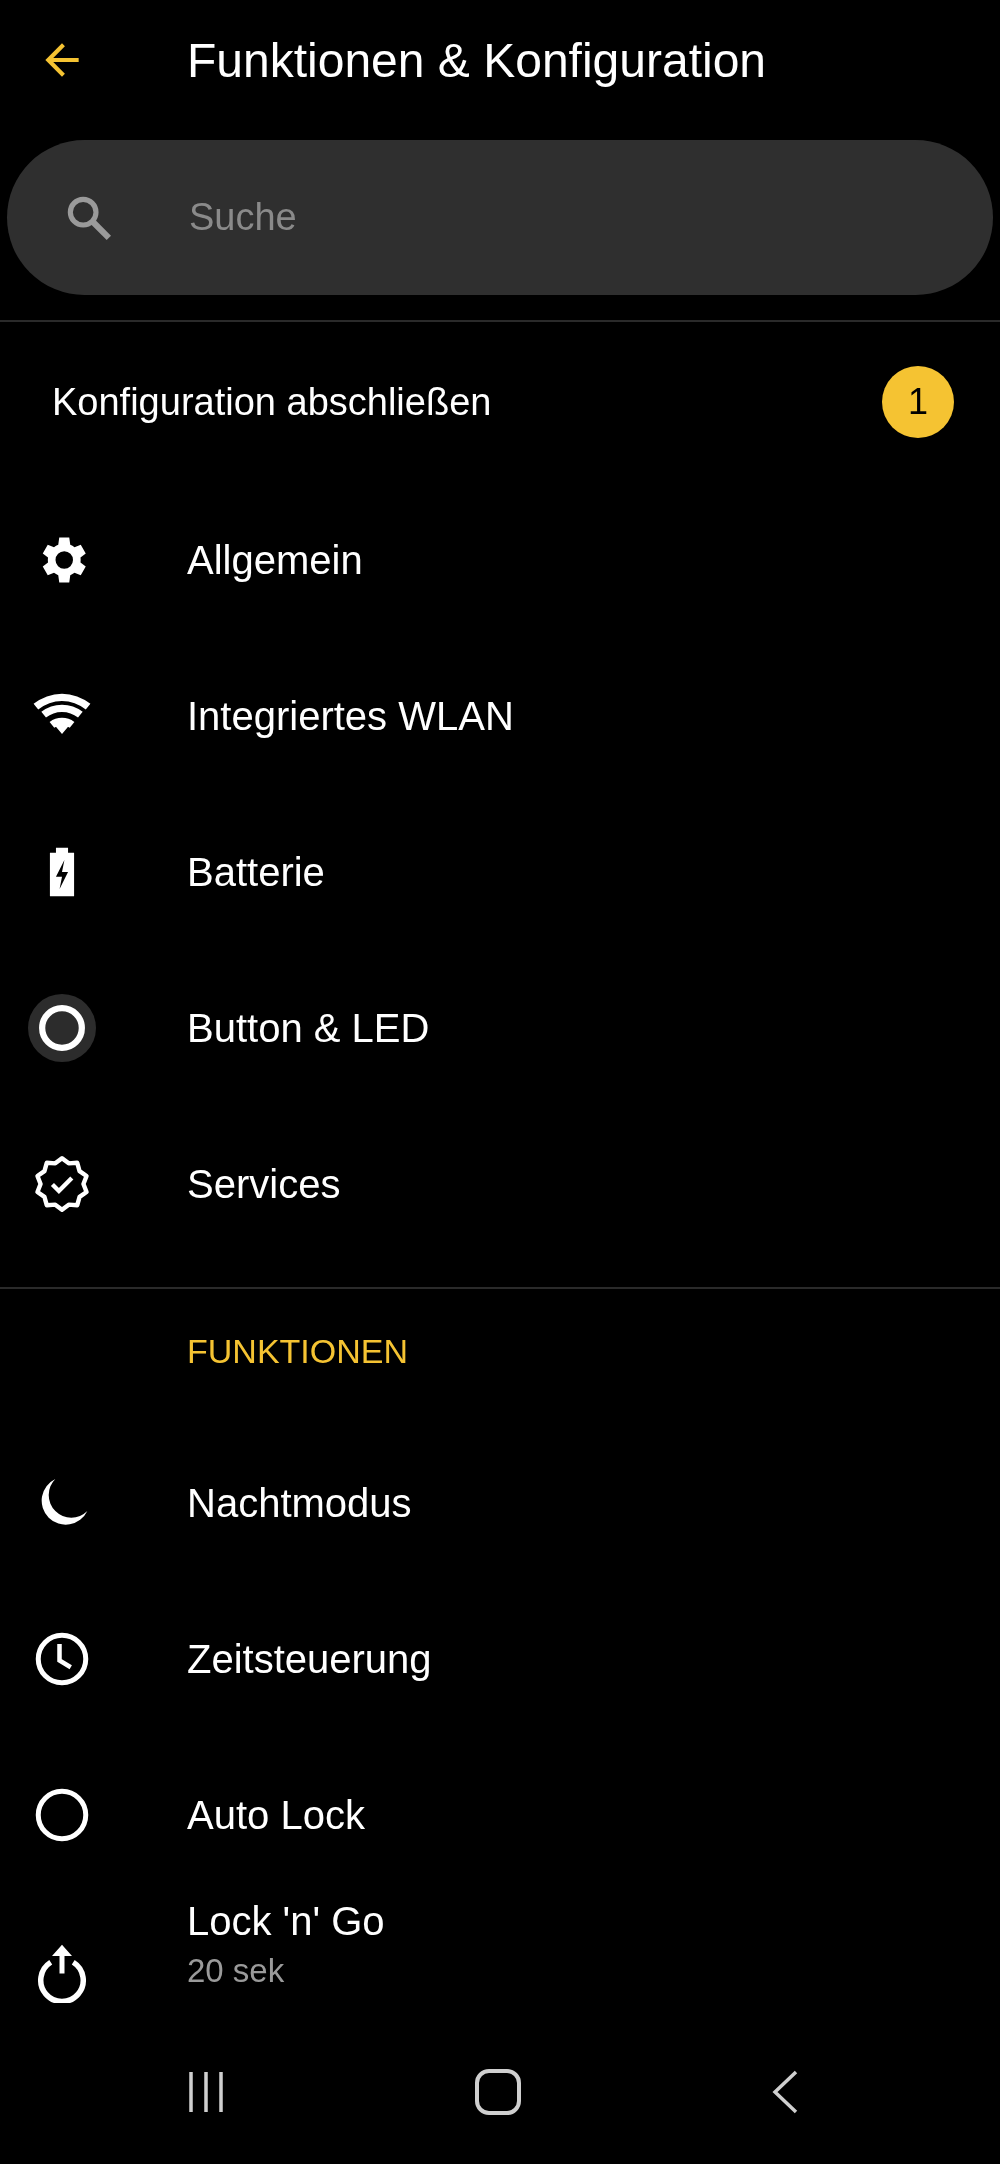 Image resolution: width=1000 pixels, height=2164 pixels. What do you see at coordinates (785, 2092) in the screenshot?
I see `back-icon` at bounding box center [785, 2092].